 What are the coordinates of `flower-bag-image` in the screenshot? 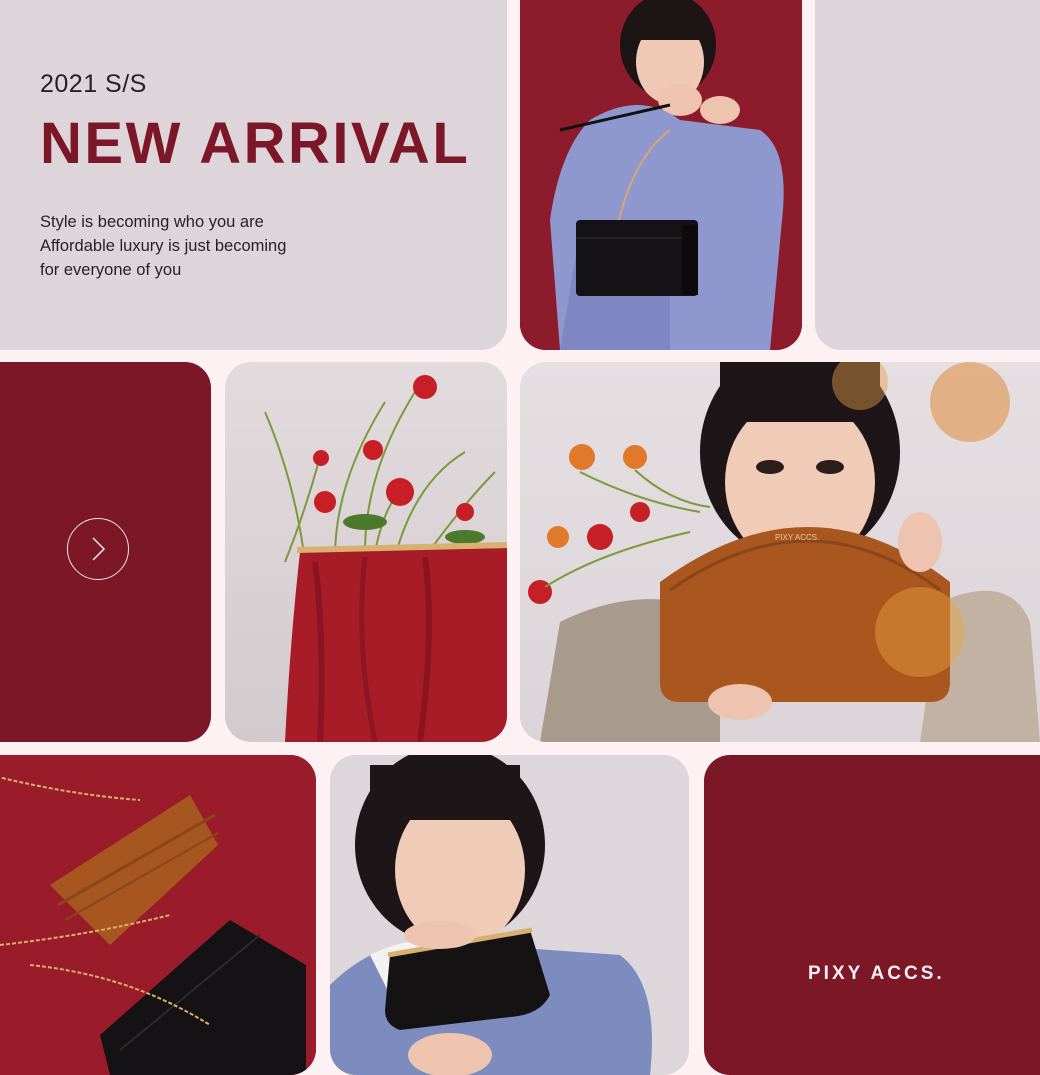 It's located at (385, 558).